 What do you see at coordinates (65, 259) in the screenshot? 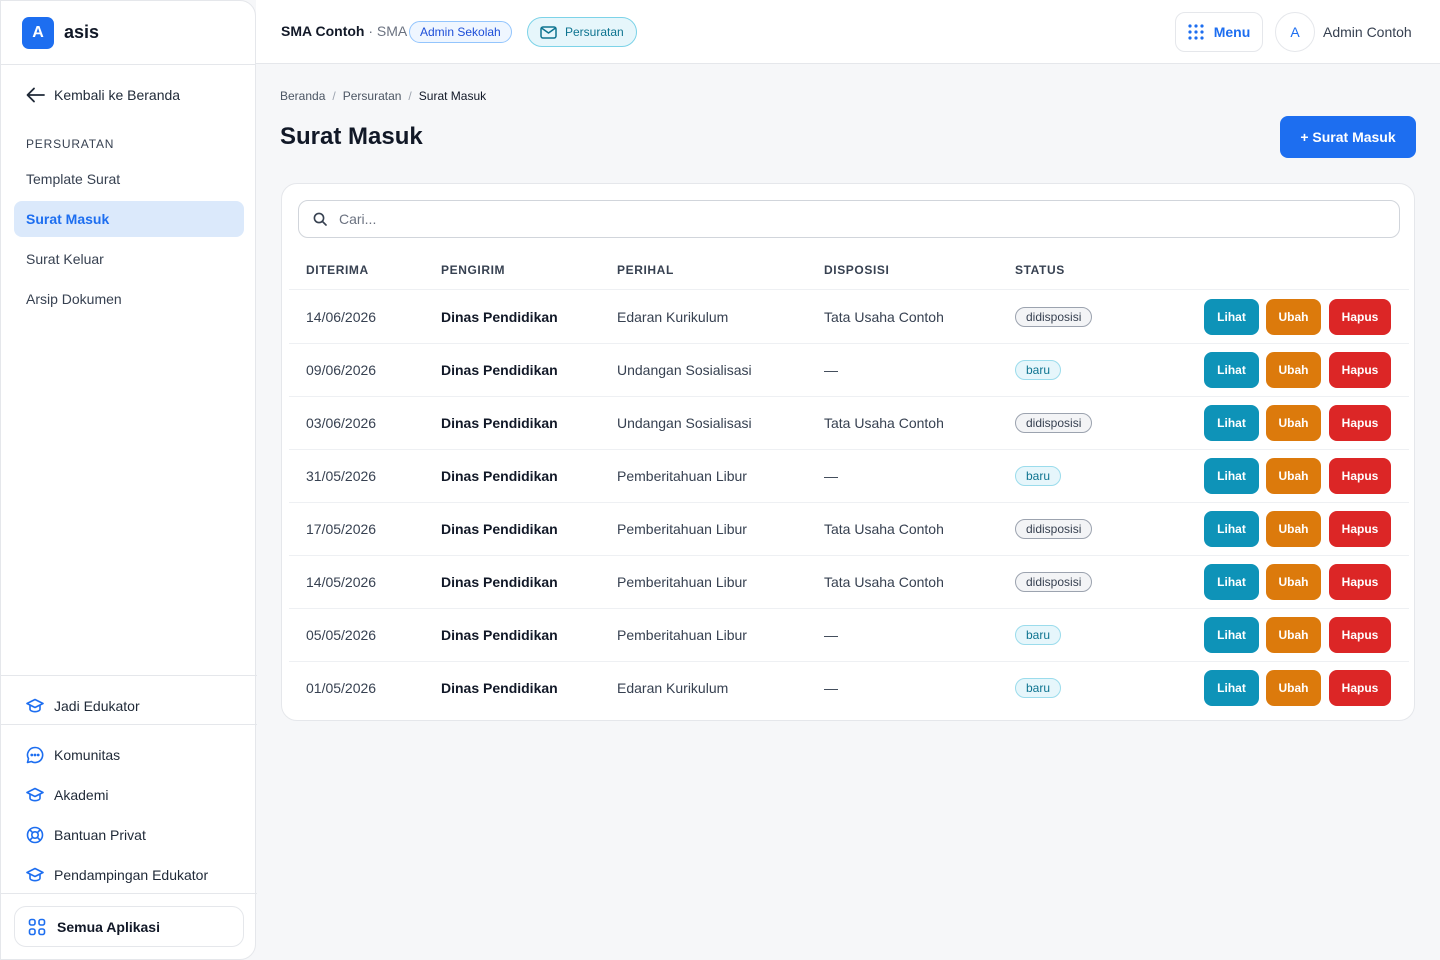
I see `sidebar-item-label: Surat Keluar` at bounding box center [65, 259].